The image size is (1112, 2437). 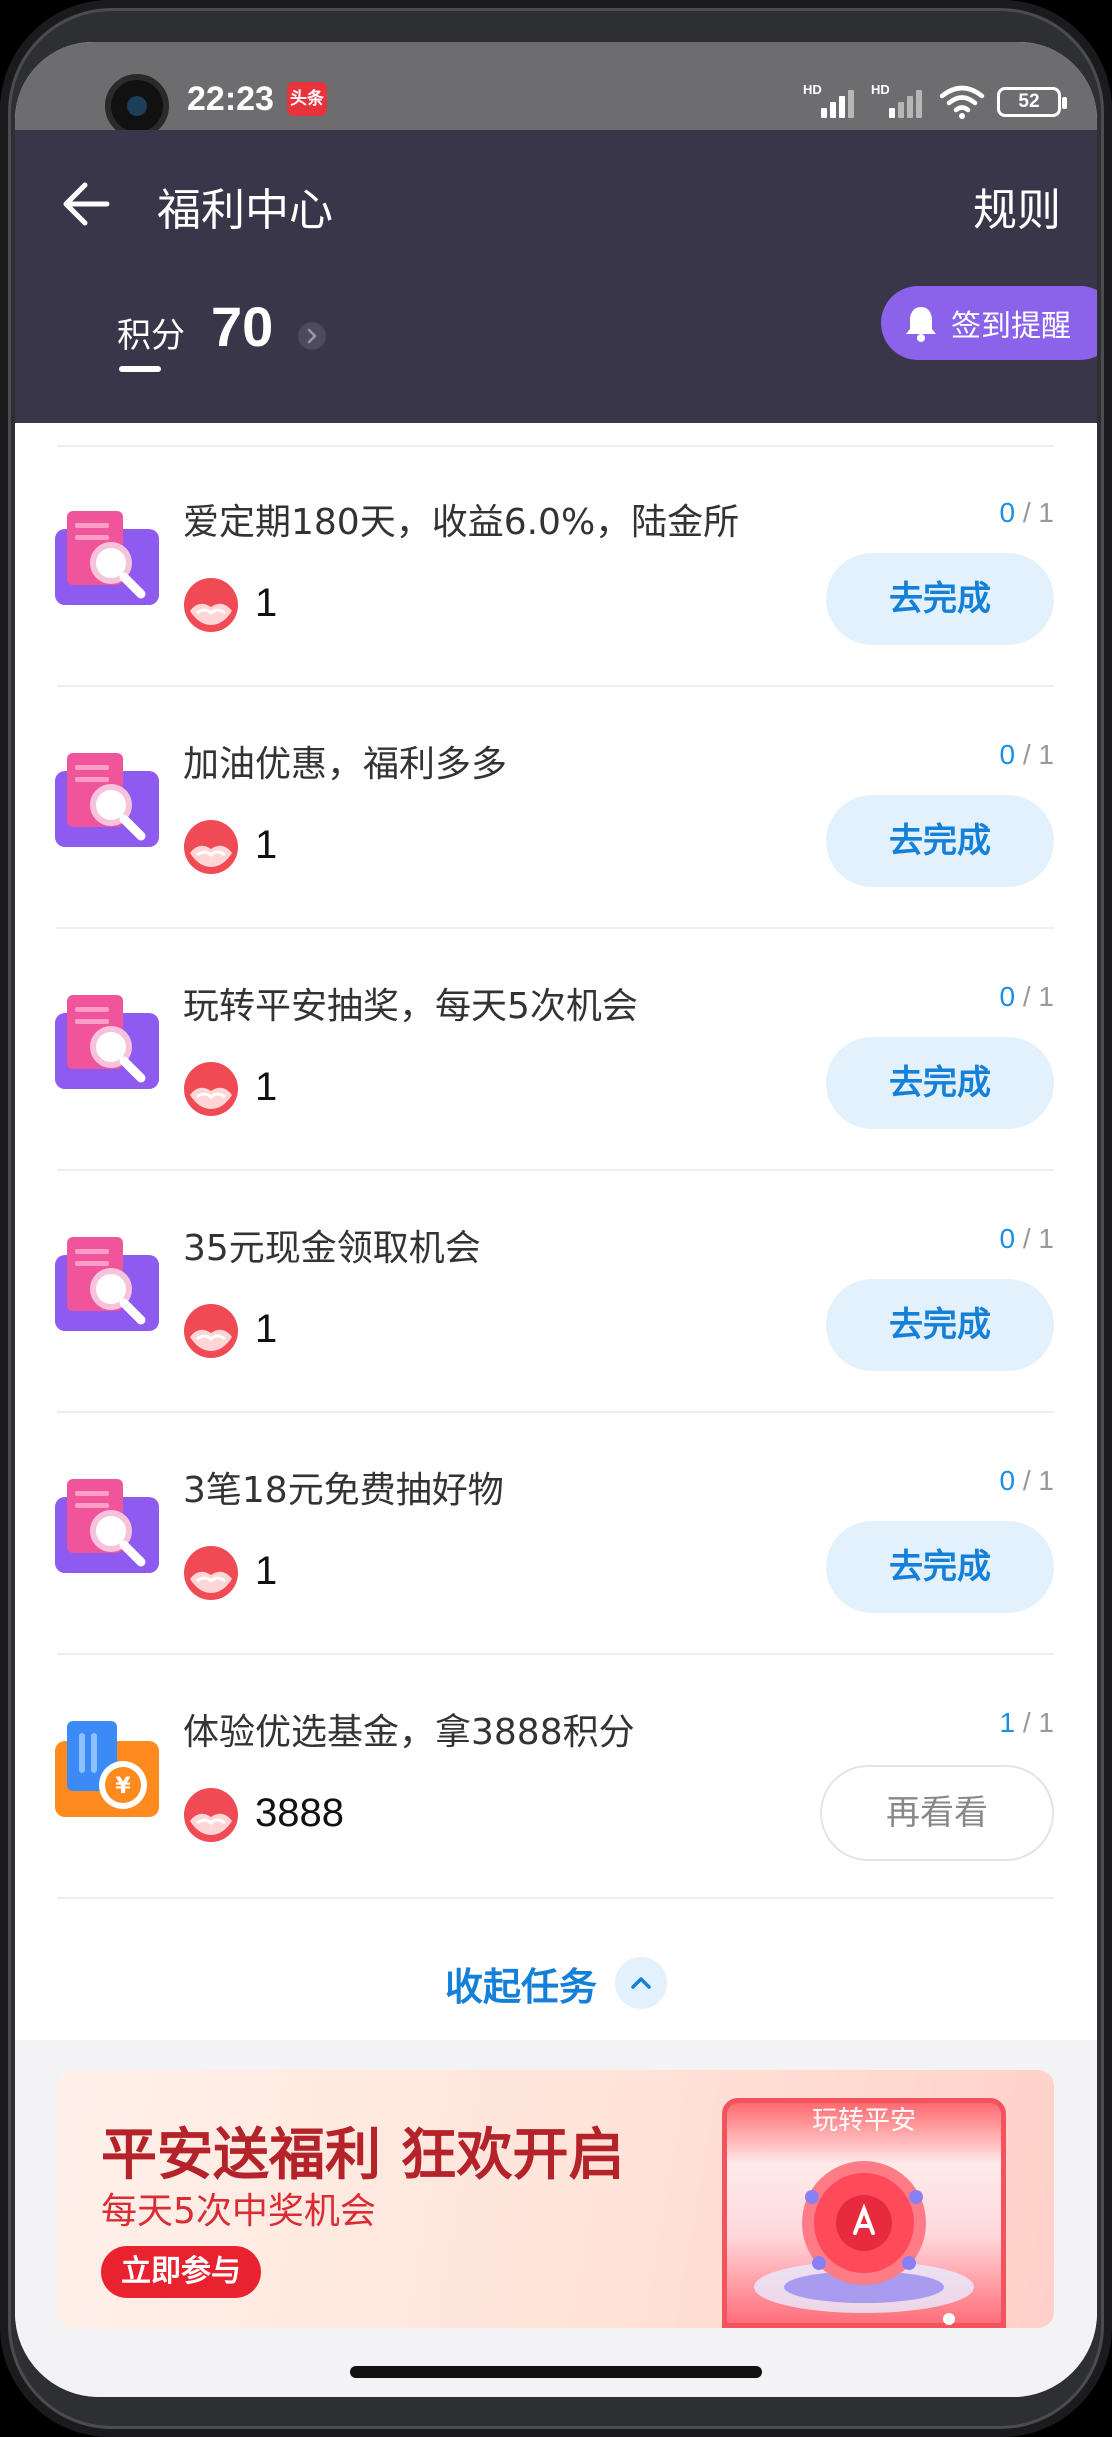 I want to click on front-camera, so click(x=137, y=106).